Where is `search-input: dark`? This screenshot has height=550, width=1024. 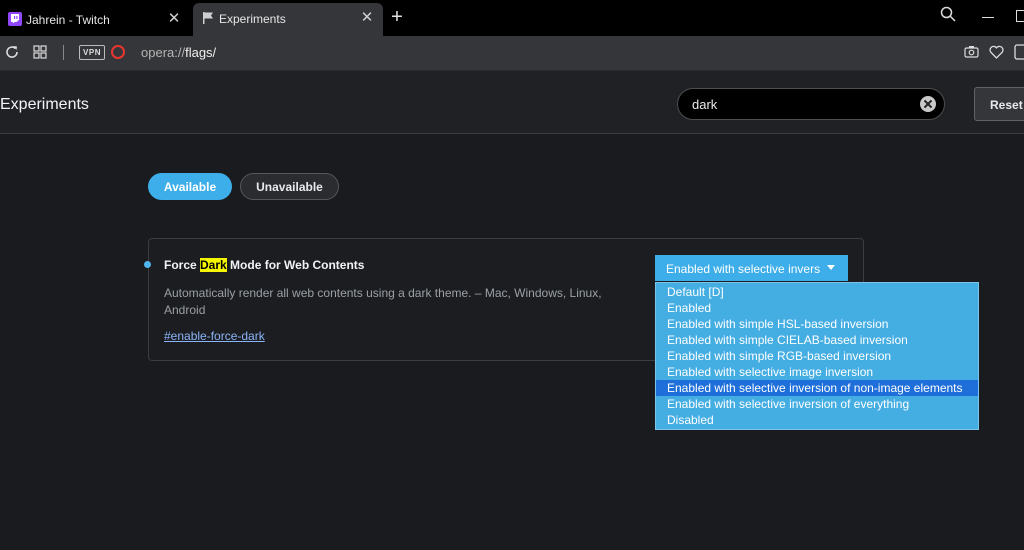
search-input: dark is located at coordinates (811, 104).